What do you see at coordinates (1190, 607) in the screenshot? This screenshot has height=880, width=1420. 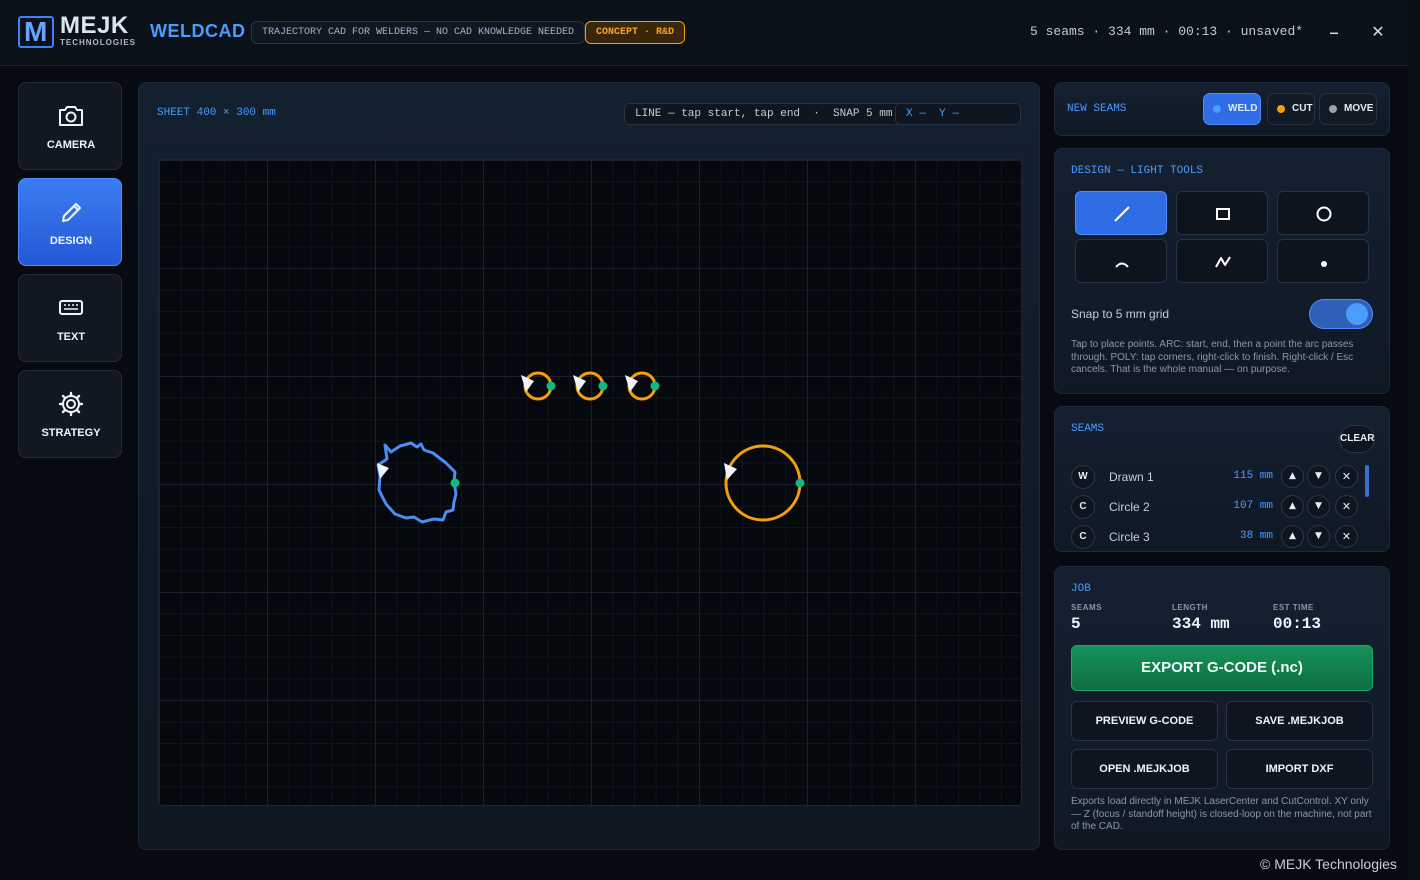 I see `length-stat-label: LENGTH` at bounding box center [1190, 607].